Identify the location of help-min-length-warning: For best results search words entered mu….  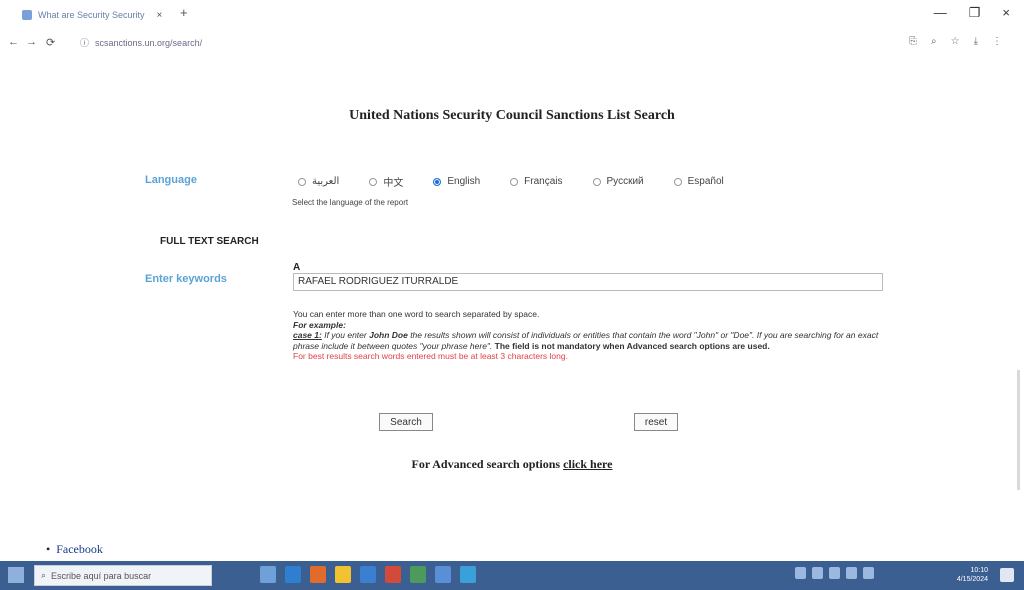
(430, 356).